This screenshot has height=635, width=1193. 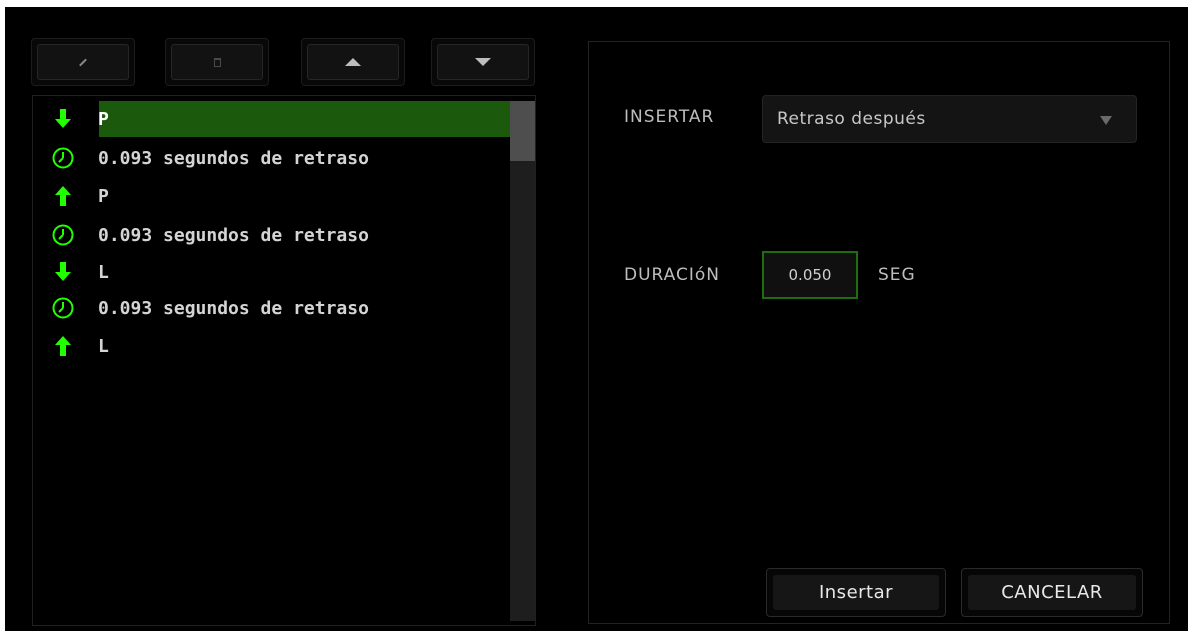 I want to click on triangle-down-icon, so click(x=483, y=62).